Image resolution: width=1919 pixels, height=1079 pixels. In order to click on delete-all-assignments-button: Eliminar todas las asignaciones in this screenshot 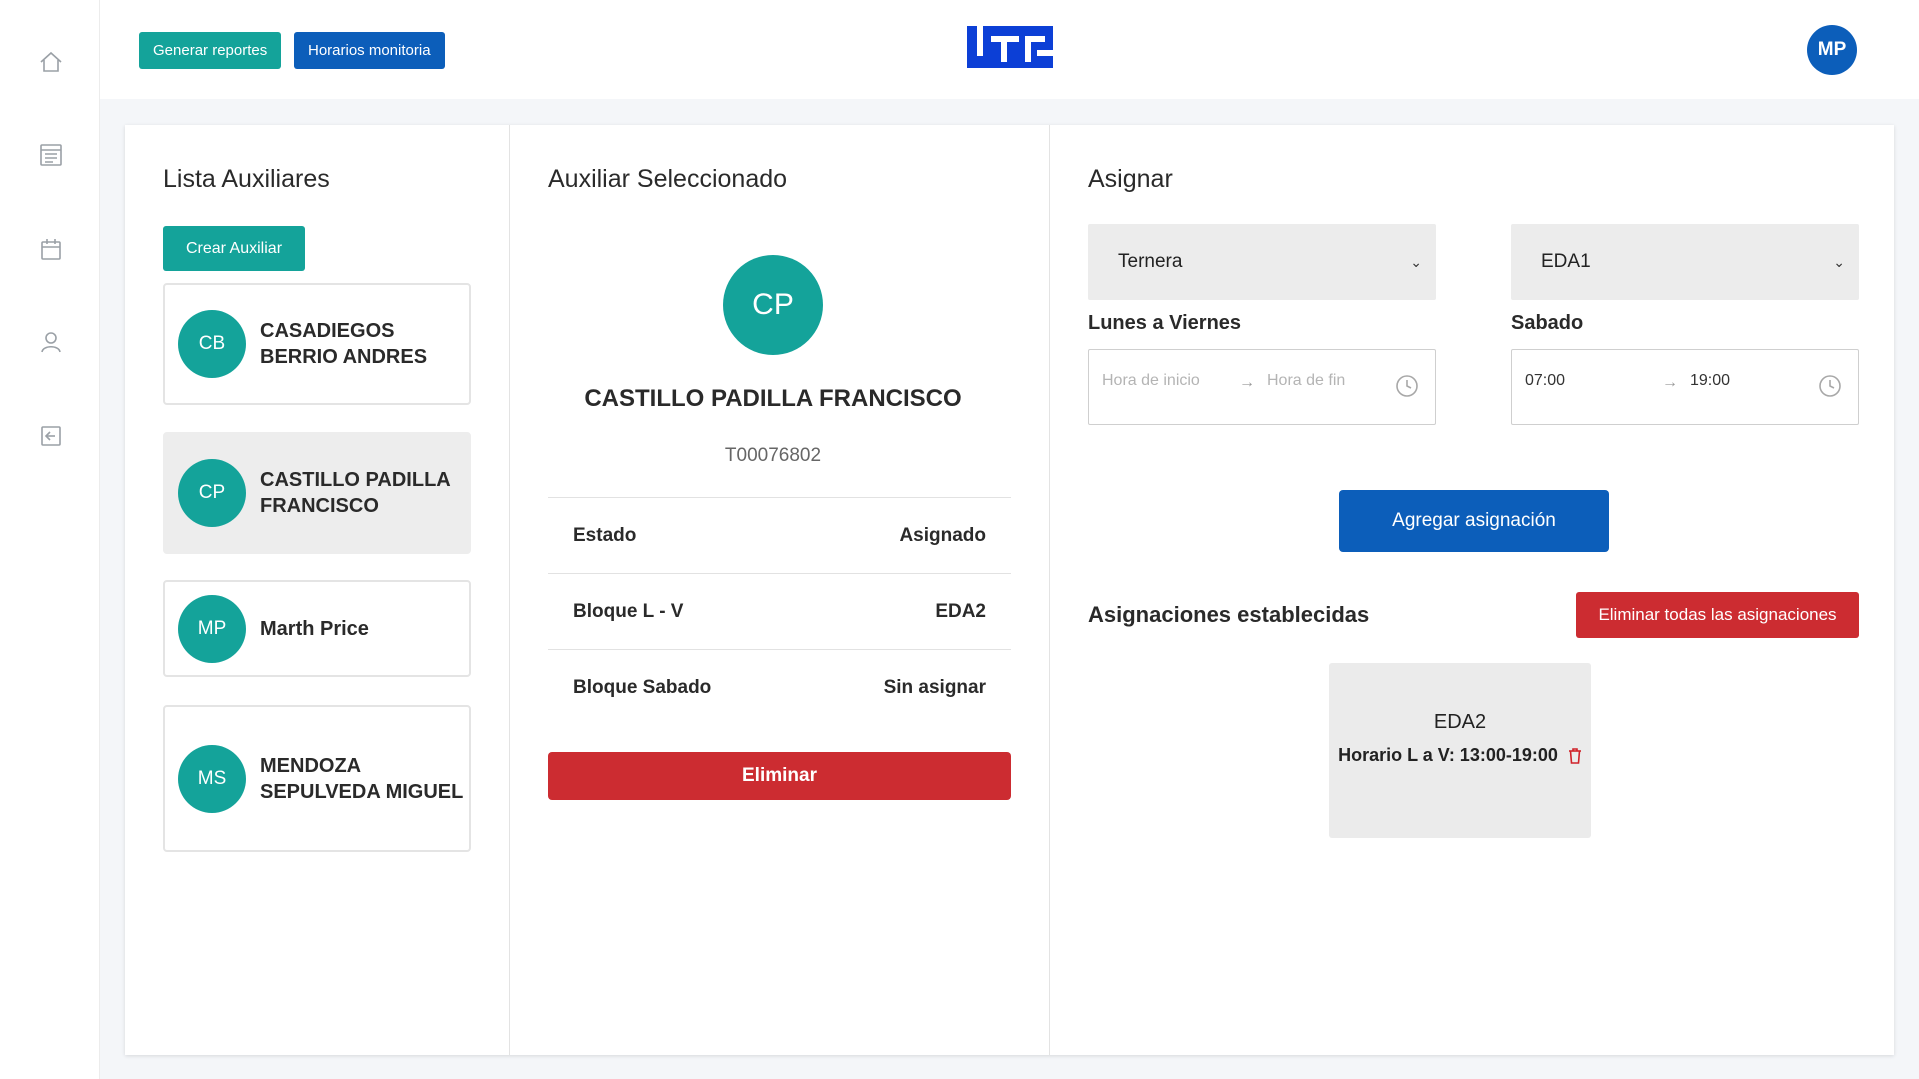, I will do `click(1717, 615)`.